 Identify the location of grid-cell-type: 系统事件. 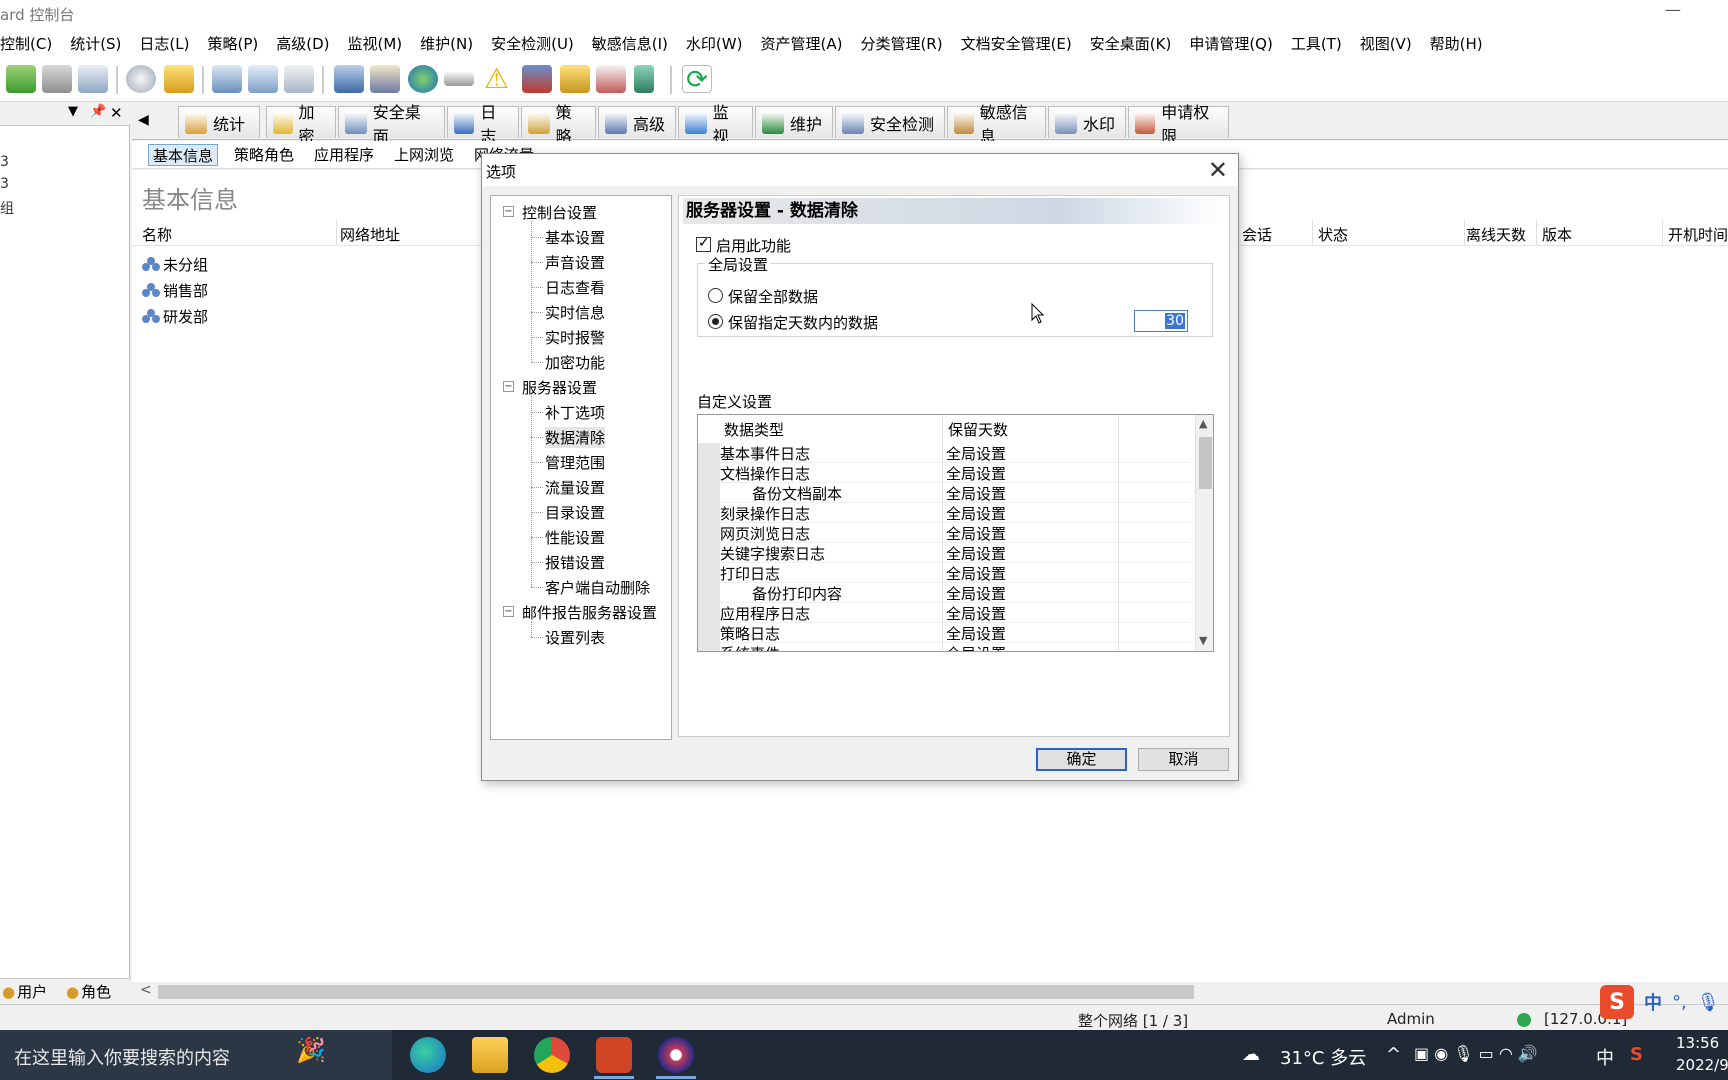
(750, 647).